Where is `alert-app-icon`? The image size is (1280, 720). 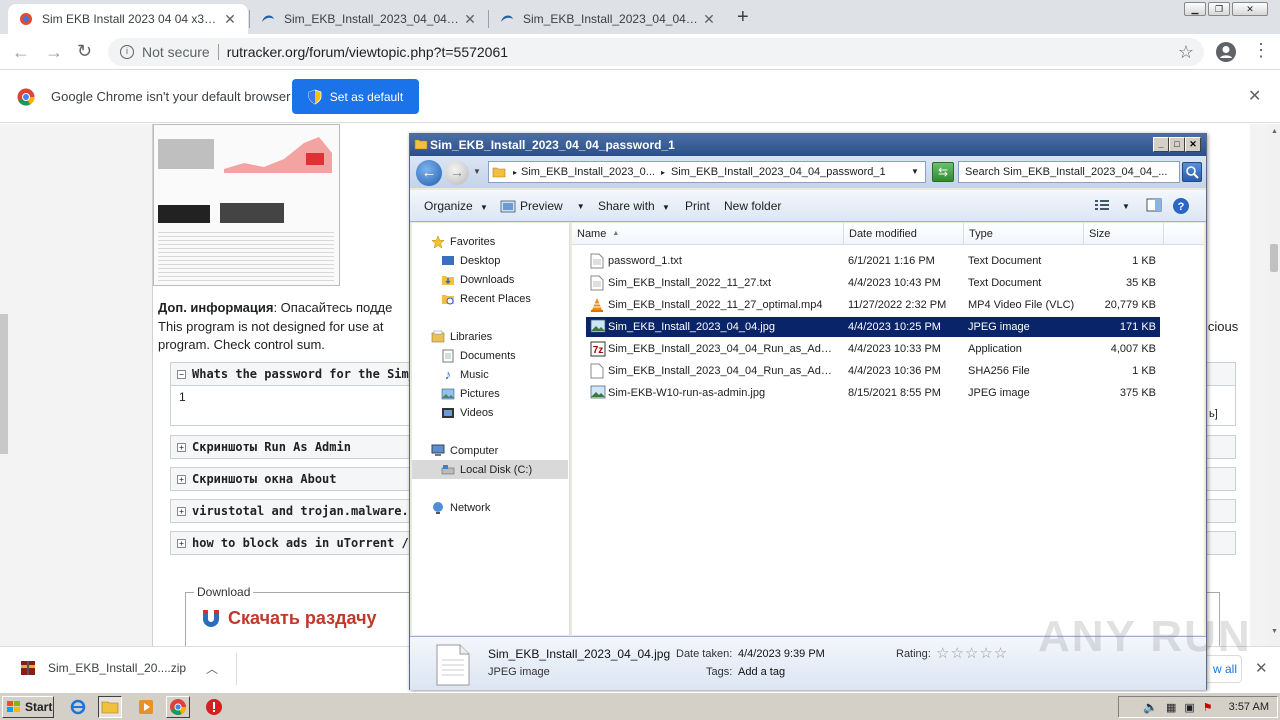 alert-app-icon is located at coordinates (214, 707).